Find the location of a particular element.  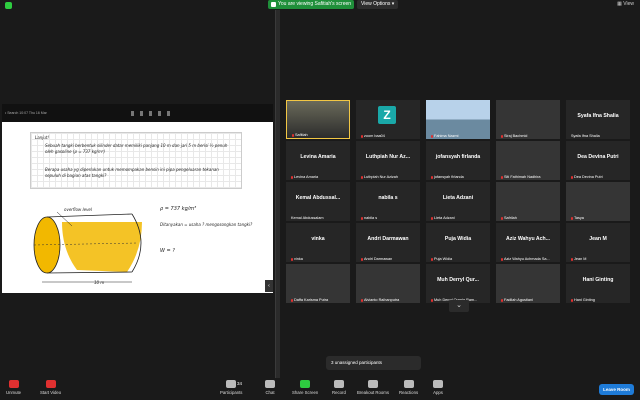

participant-name: Fahima Nazmi is located at coordinates (446, 136).